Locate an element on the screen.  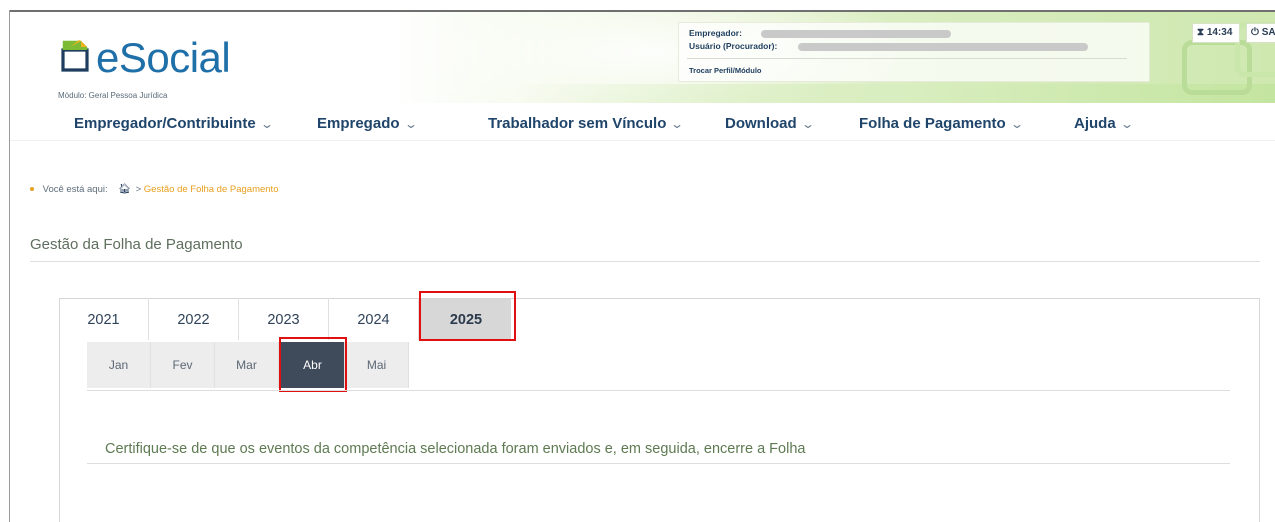
esocial-logo: eSocial is located at coordinates (160, 64).